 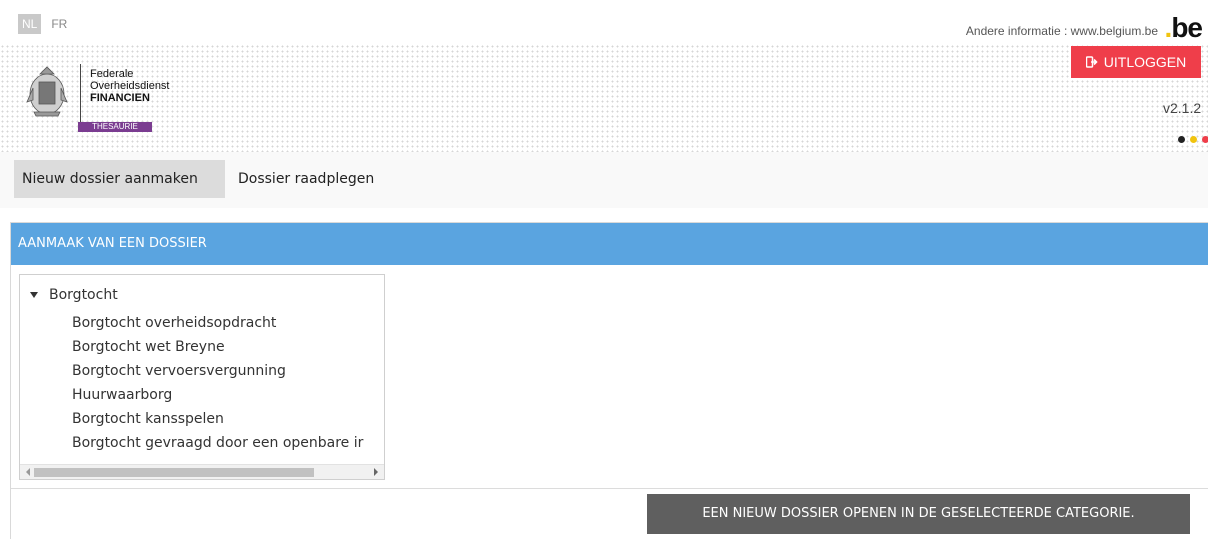 What do you see at coordinates (174, 472) in the screenshot?
I see `scrollbar-thumb` at bounding box center [174, 472].